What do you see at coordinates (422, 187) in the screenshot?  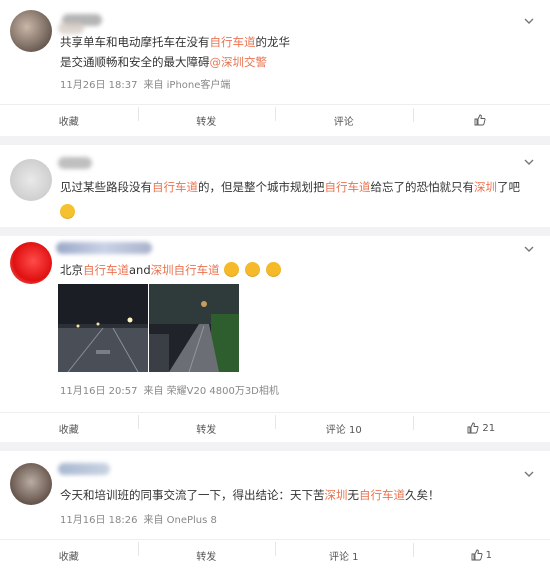 I see `text-part: 给忘了的恐怕就只有` at bounding box center [422, 187].